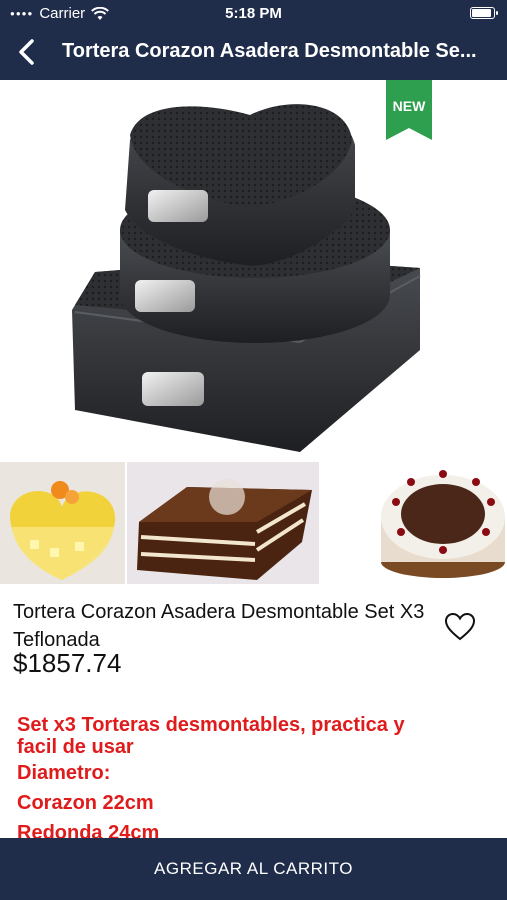 The width and height of the screenshot is (507, 900). What do you see at coordinates (67, 663) in the screenshot?
I see `product-price: $1857.74` at bounding box center [67, 663].